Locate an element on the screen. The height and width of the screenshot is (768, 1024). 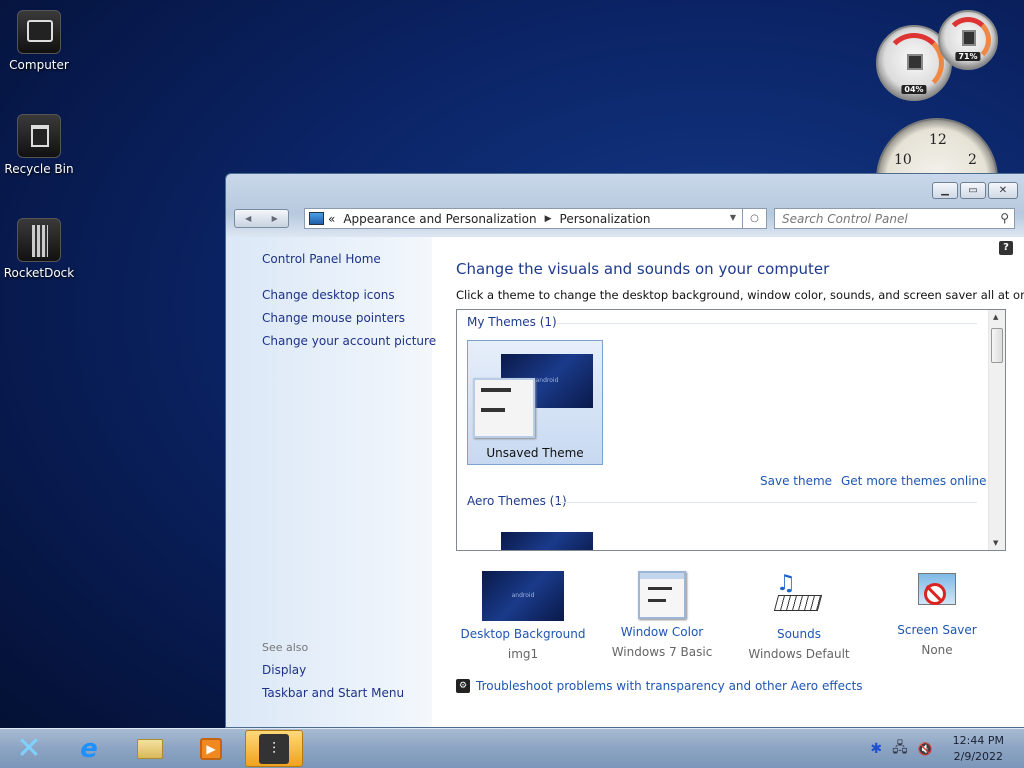
control-panel-sliders-icon: ⫶ is located at coordinates (274, 748).